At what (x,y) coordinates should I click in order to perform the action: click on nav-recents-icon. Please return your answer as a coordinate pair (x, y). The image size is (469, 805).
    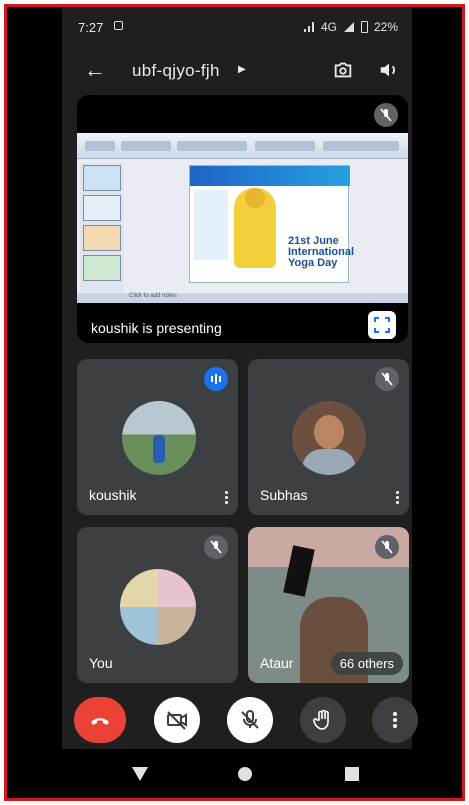
    Looking at the image, I should click on (352, 774).